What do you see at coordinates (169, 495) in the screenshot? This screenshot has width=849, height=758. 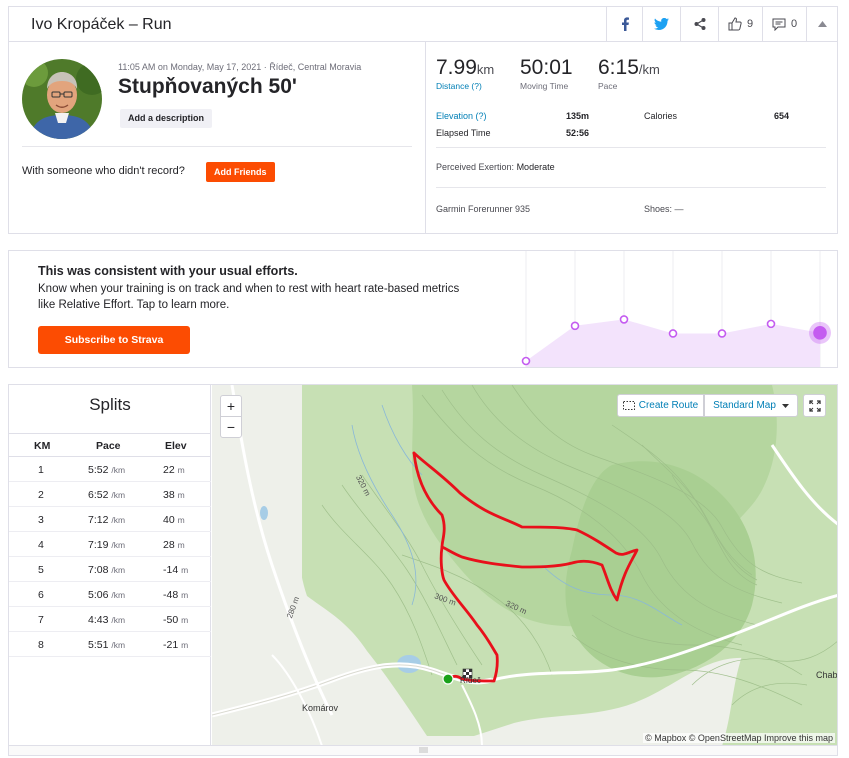 I see `split-elev-value: 38` at bounding box center [169, 495].